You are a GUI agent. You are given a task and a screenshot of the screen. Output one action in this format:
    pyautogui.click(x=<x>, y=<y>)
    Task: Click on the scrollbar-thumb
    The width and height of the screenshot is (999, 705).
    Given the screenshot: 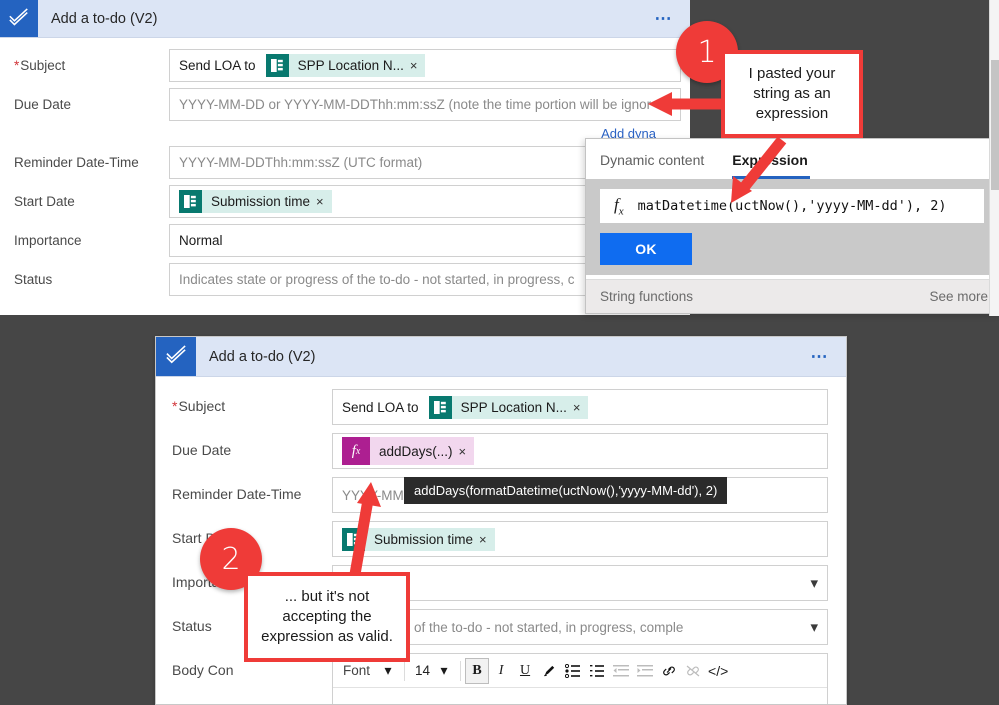 What is the action you would take?
    pyautogui.click(x=995, y=125)
    